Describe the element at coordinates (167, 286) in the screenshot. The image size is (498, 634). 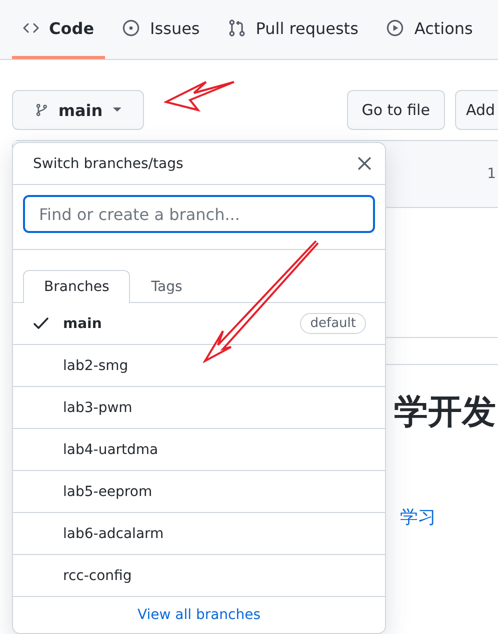
I see `dropdown-tab: Tags` at that location.